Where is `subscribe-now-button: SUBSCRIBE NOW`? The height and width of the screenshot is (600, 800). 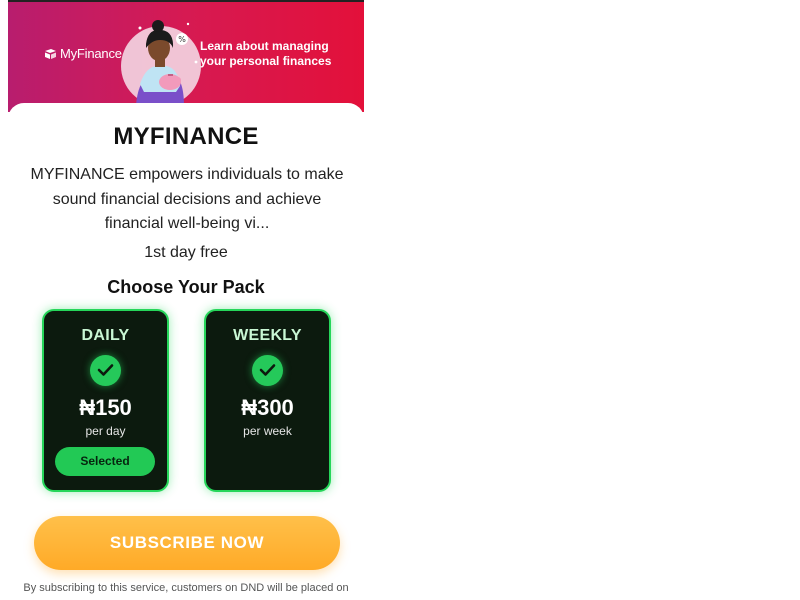
subscribe-now-button: SUBSCRIBE NOW is located at coordinates (187, 543).